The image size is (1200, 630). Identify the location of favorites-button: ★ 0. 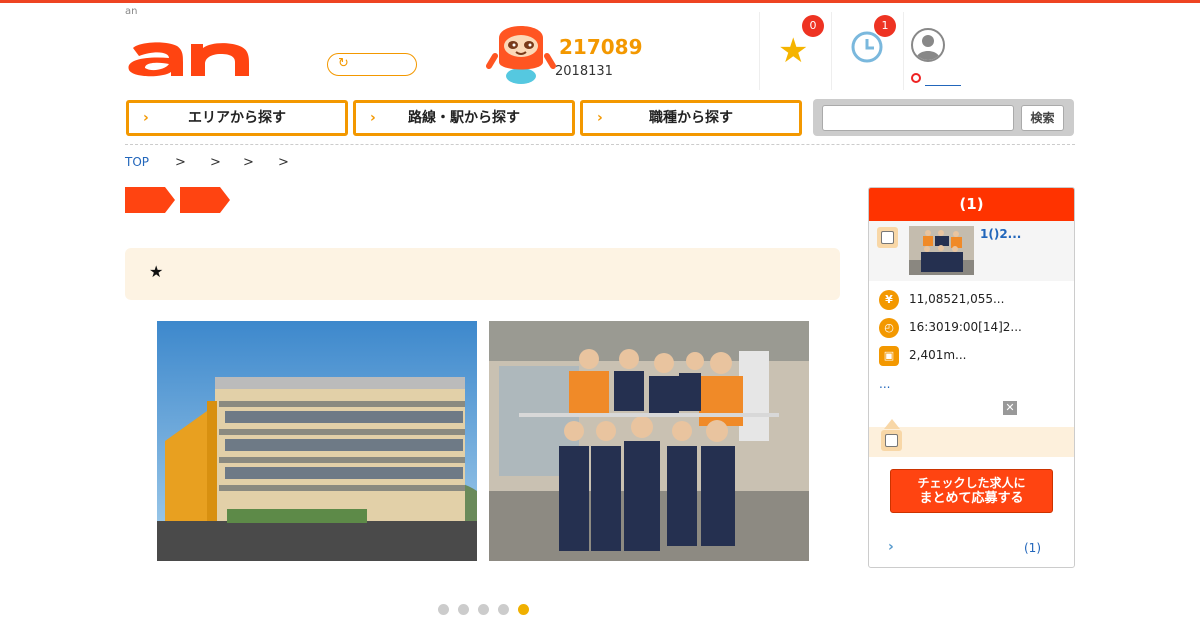
(795, 51).